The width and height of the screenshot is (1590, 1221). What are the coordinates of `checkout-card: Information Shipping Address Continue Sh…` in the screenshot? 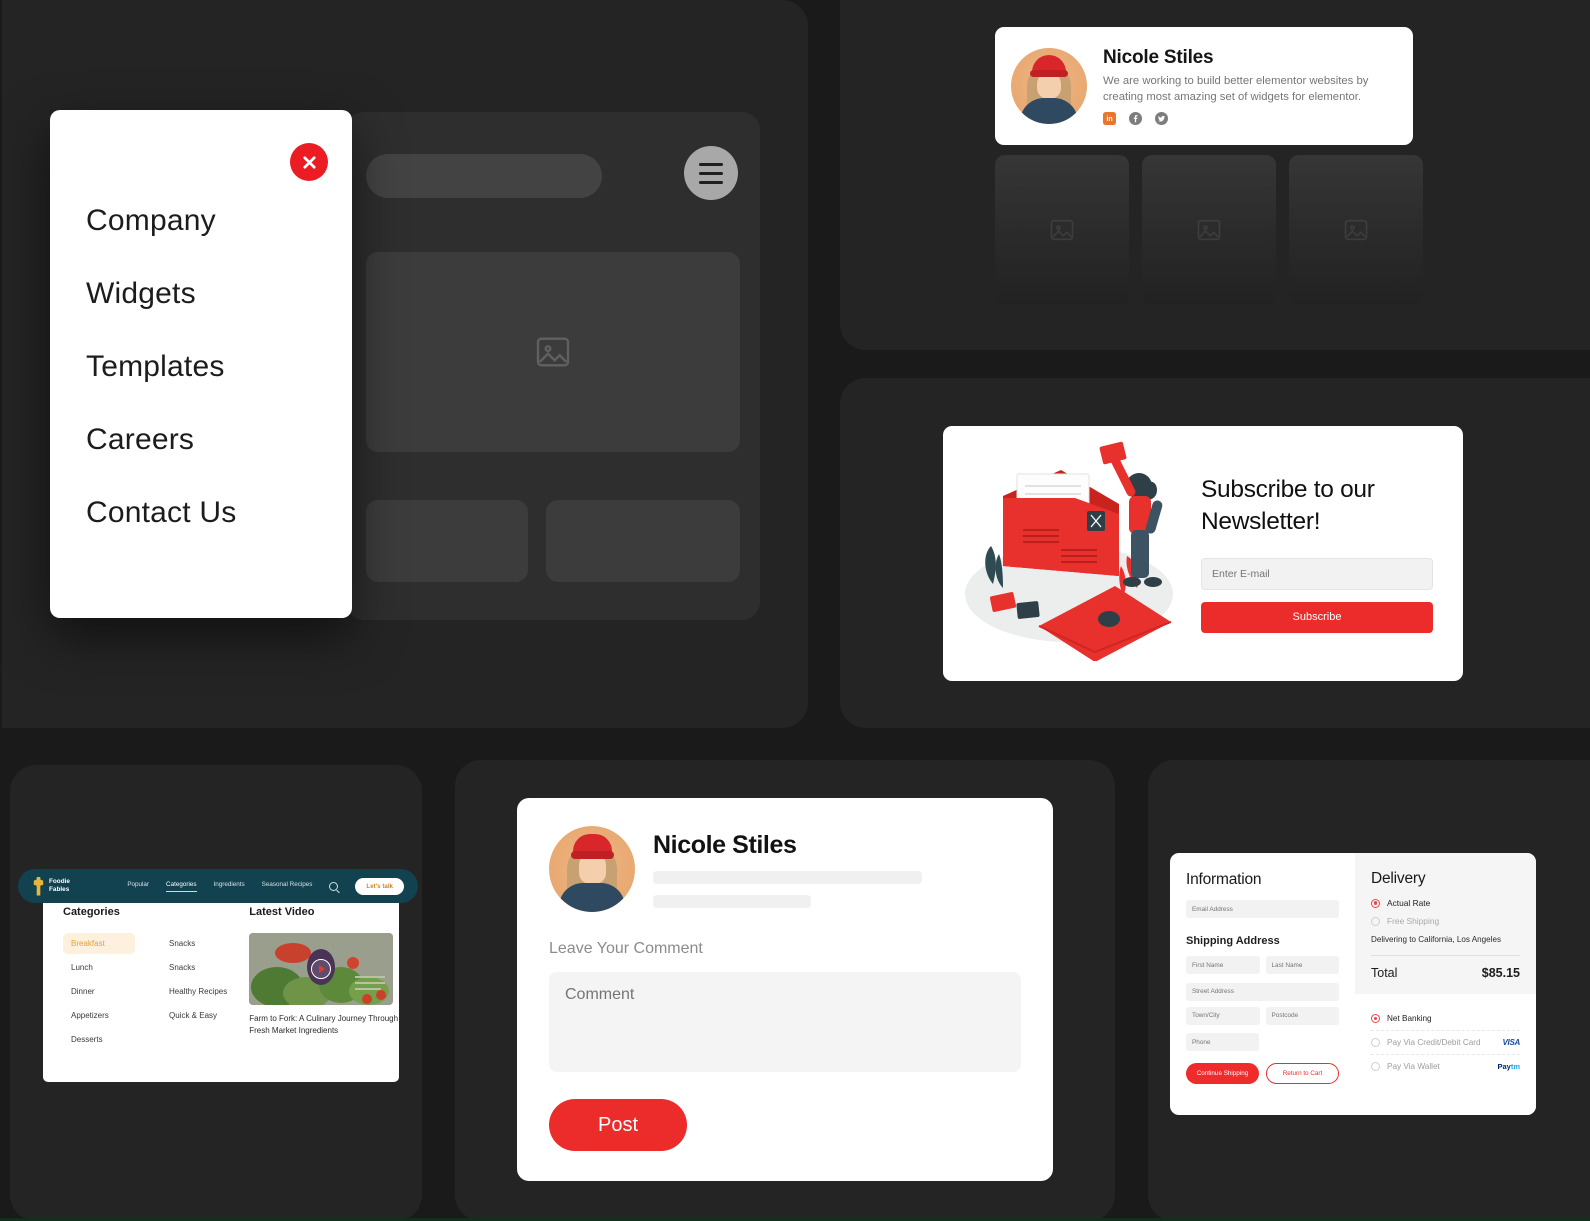 It's located at (1353, 984).